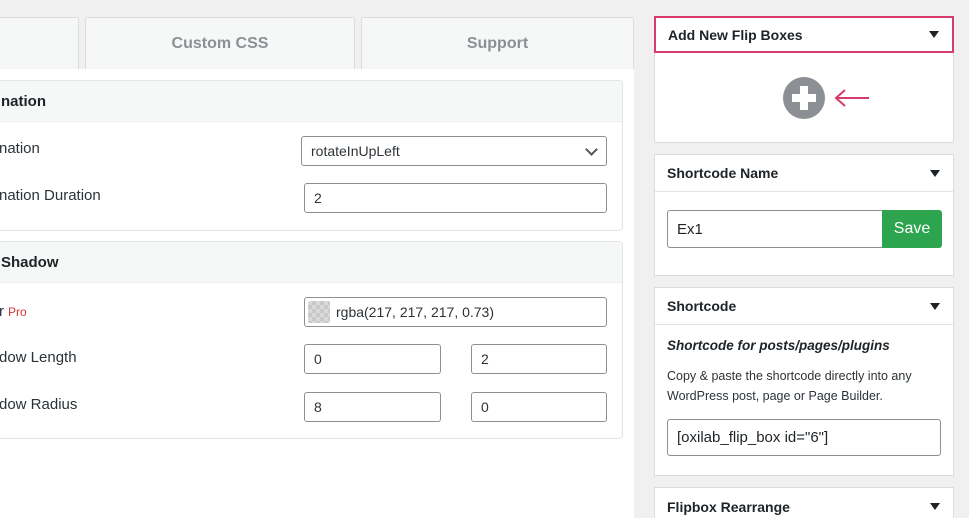  What do you see at coordinates (851, 98) in the screenshot?
I see `arrow-left-icon` at bounding box center [851, 98].